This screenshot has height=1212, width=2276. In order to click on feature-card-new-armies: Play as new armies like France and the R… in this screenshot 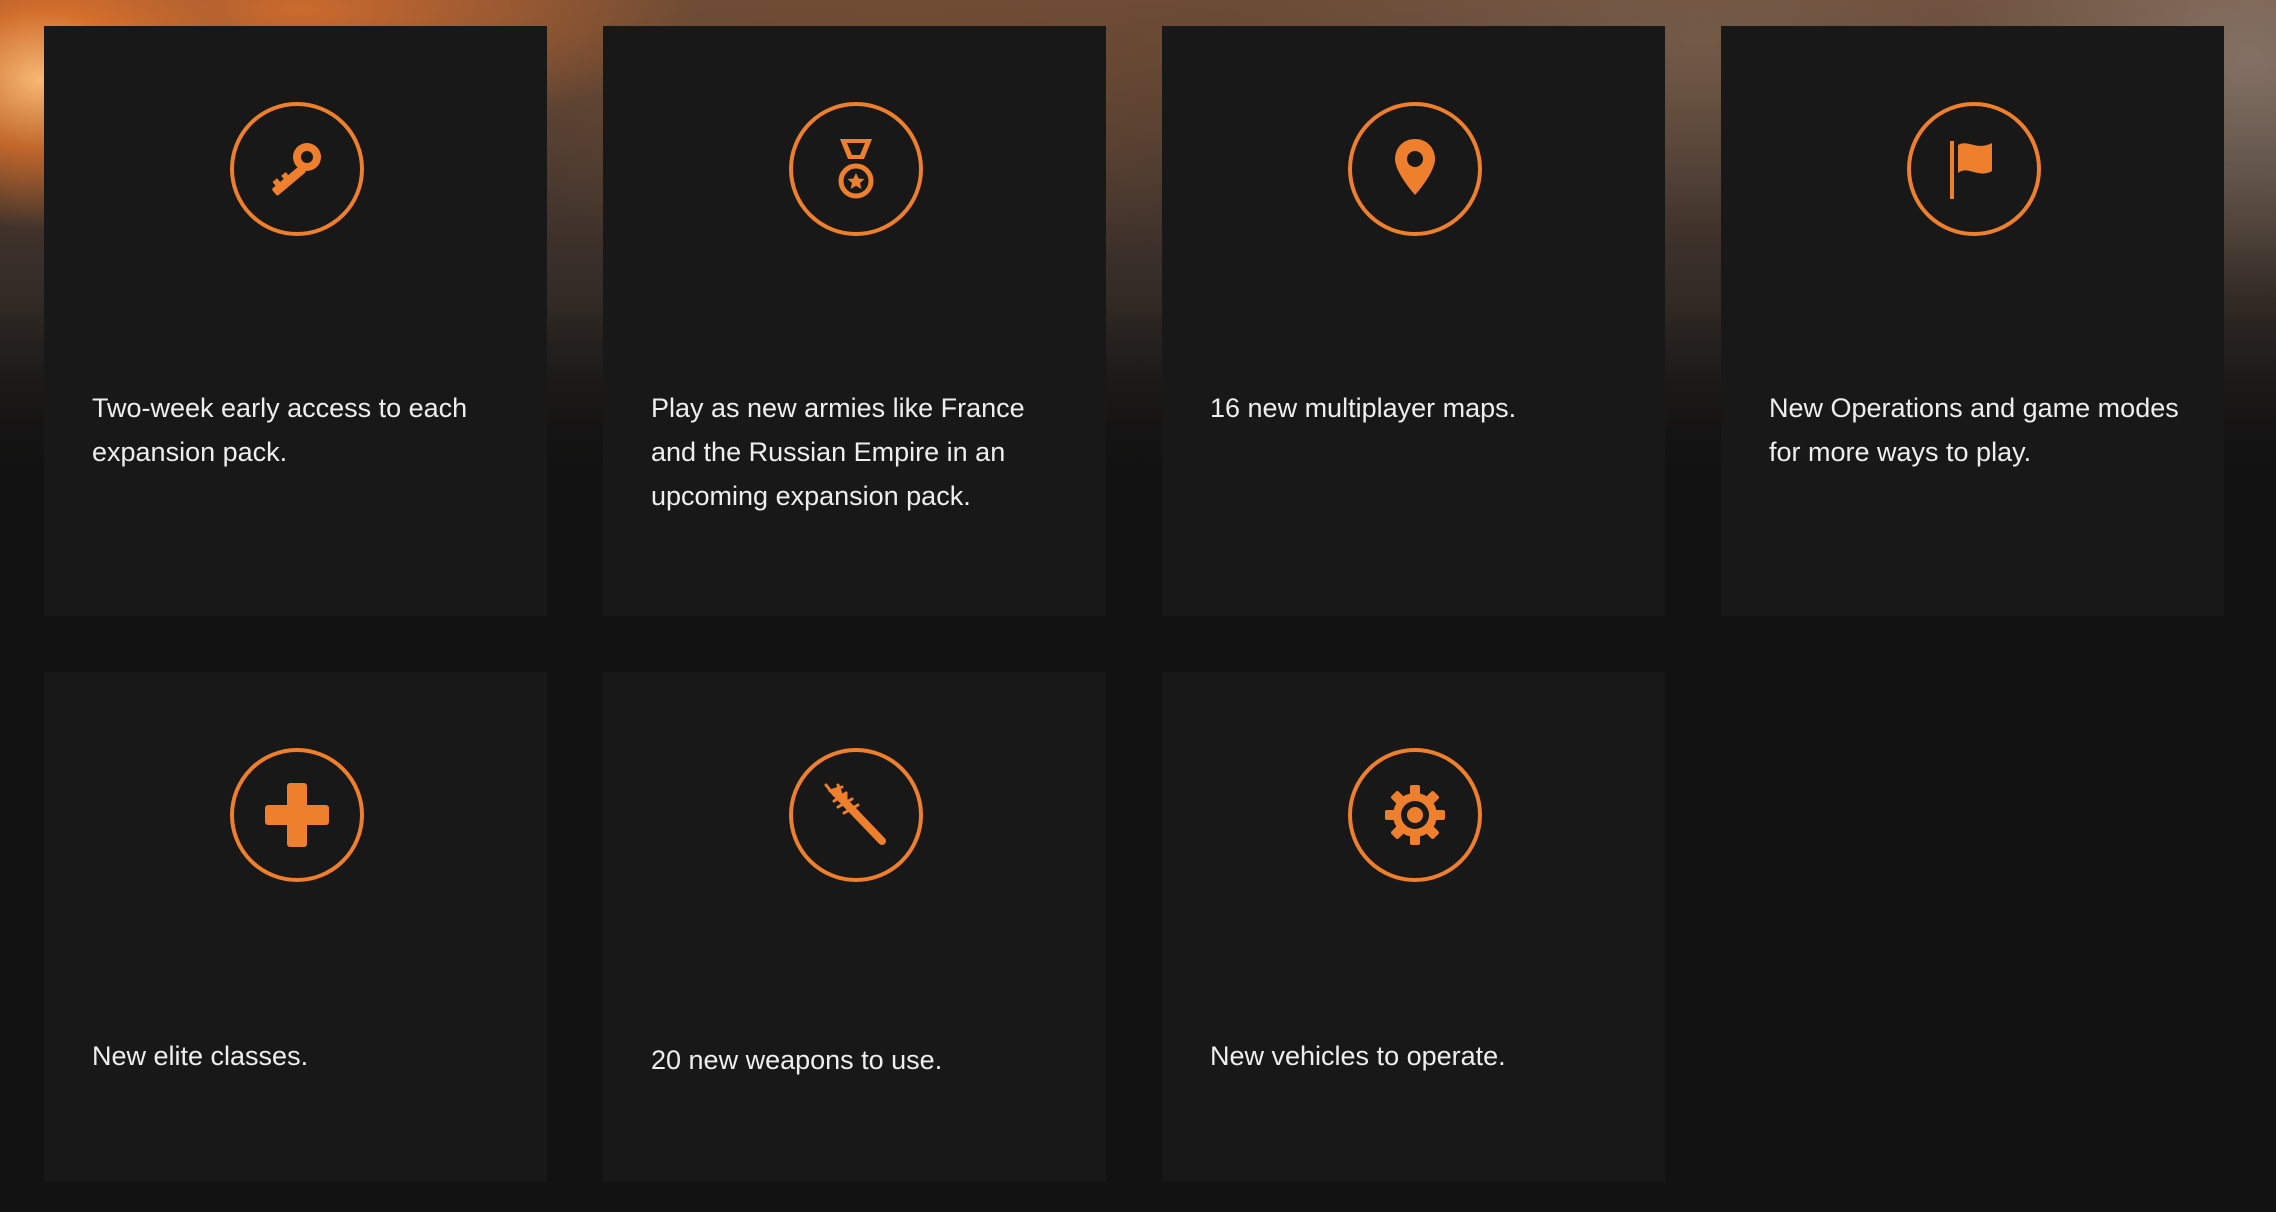, I will do `click(854, 321)`.